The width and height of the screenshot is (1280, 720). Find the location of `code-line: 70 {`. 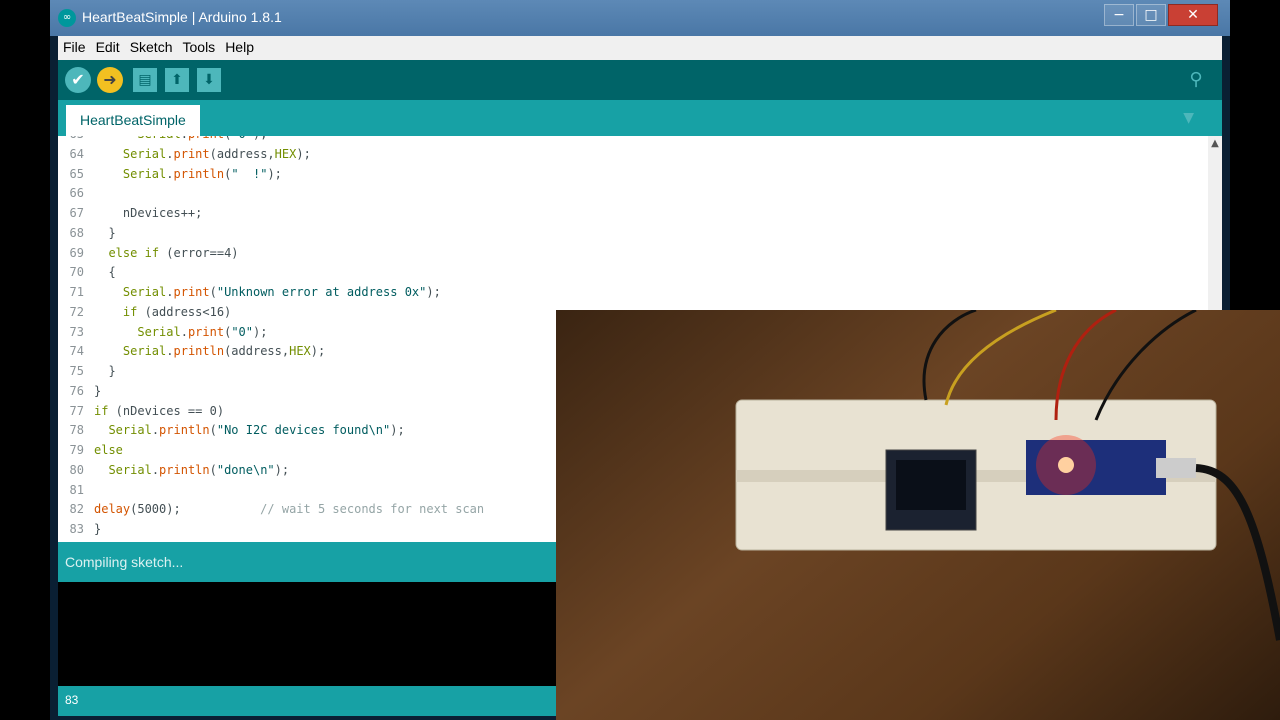

code-line: 70 { is located at coordinates (628, 272).